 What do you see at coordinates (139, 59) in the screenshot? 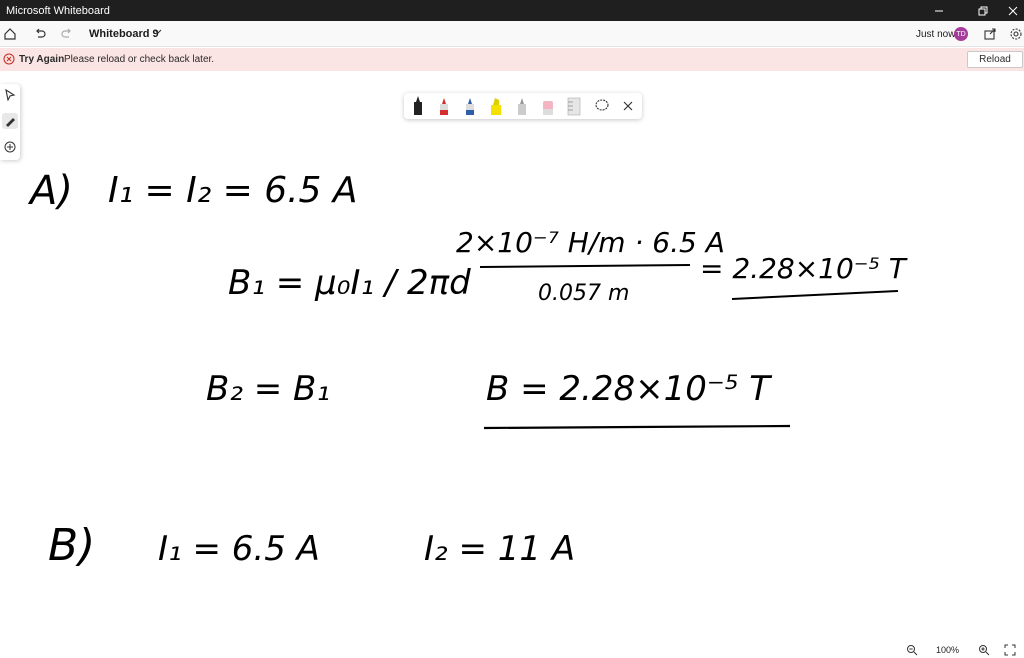
I see `banner-message: Please reload or check back later.` at bounding box center [139, 59].